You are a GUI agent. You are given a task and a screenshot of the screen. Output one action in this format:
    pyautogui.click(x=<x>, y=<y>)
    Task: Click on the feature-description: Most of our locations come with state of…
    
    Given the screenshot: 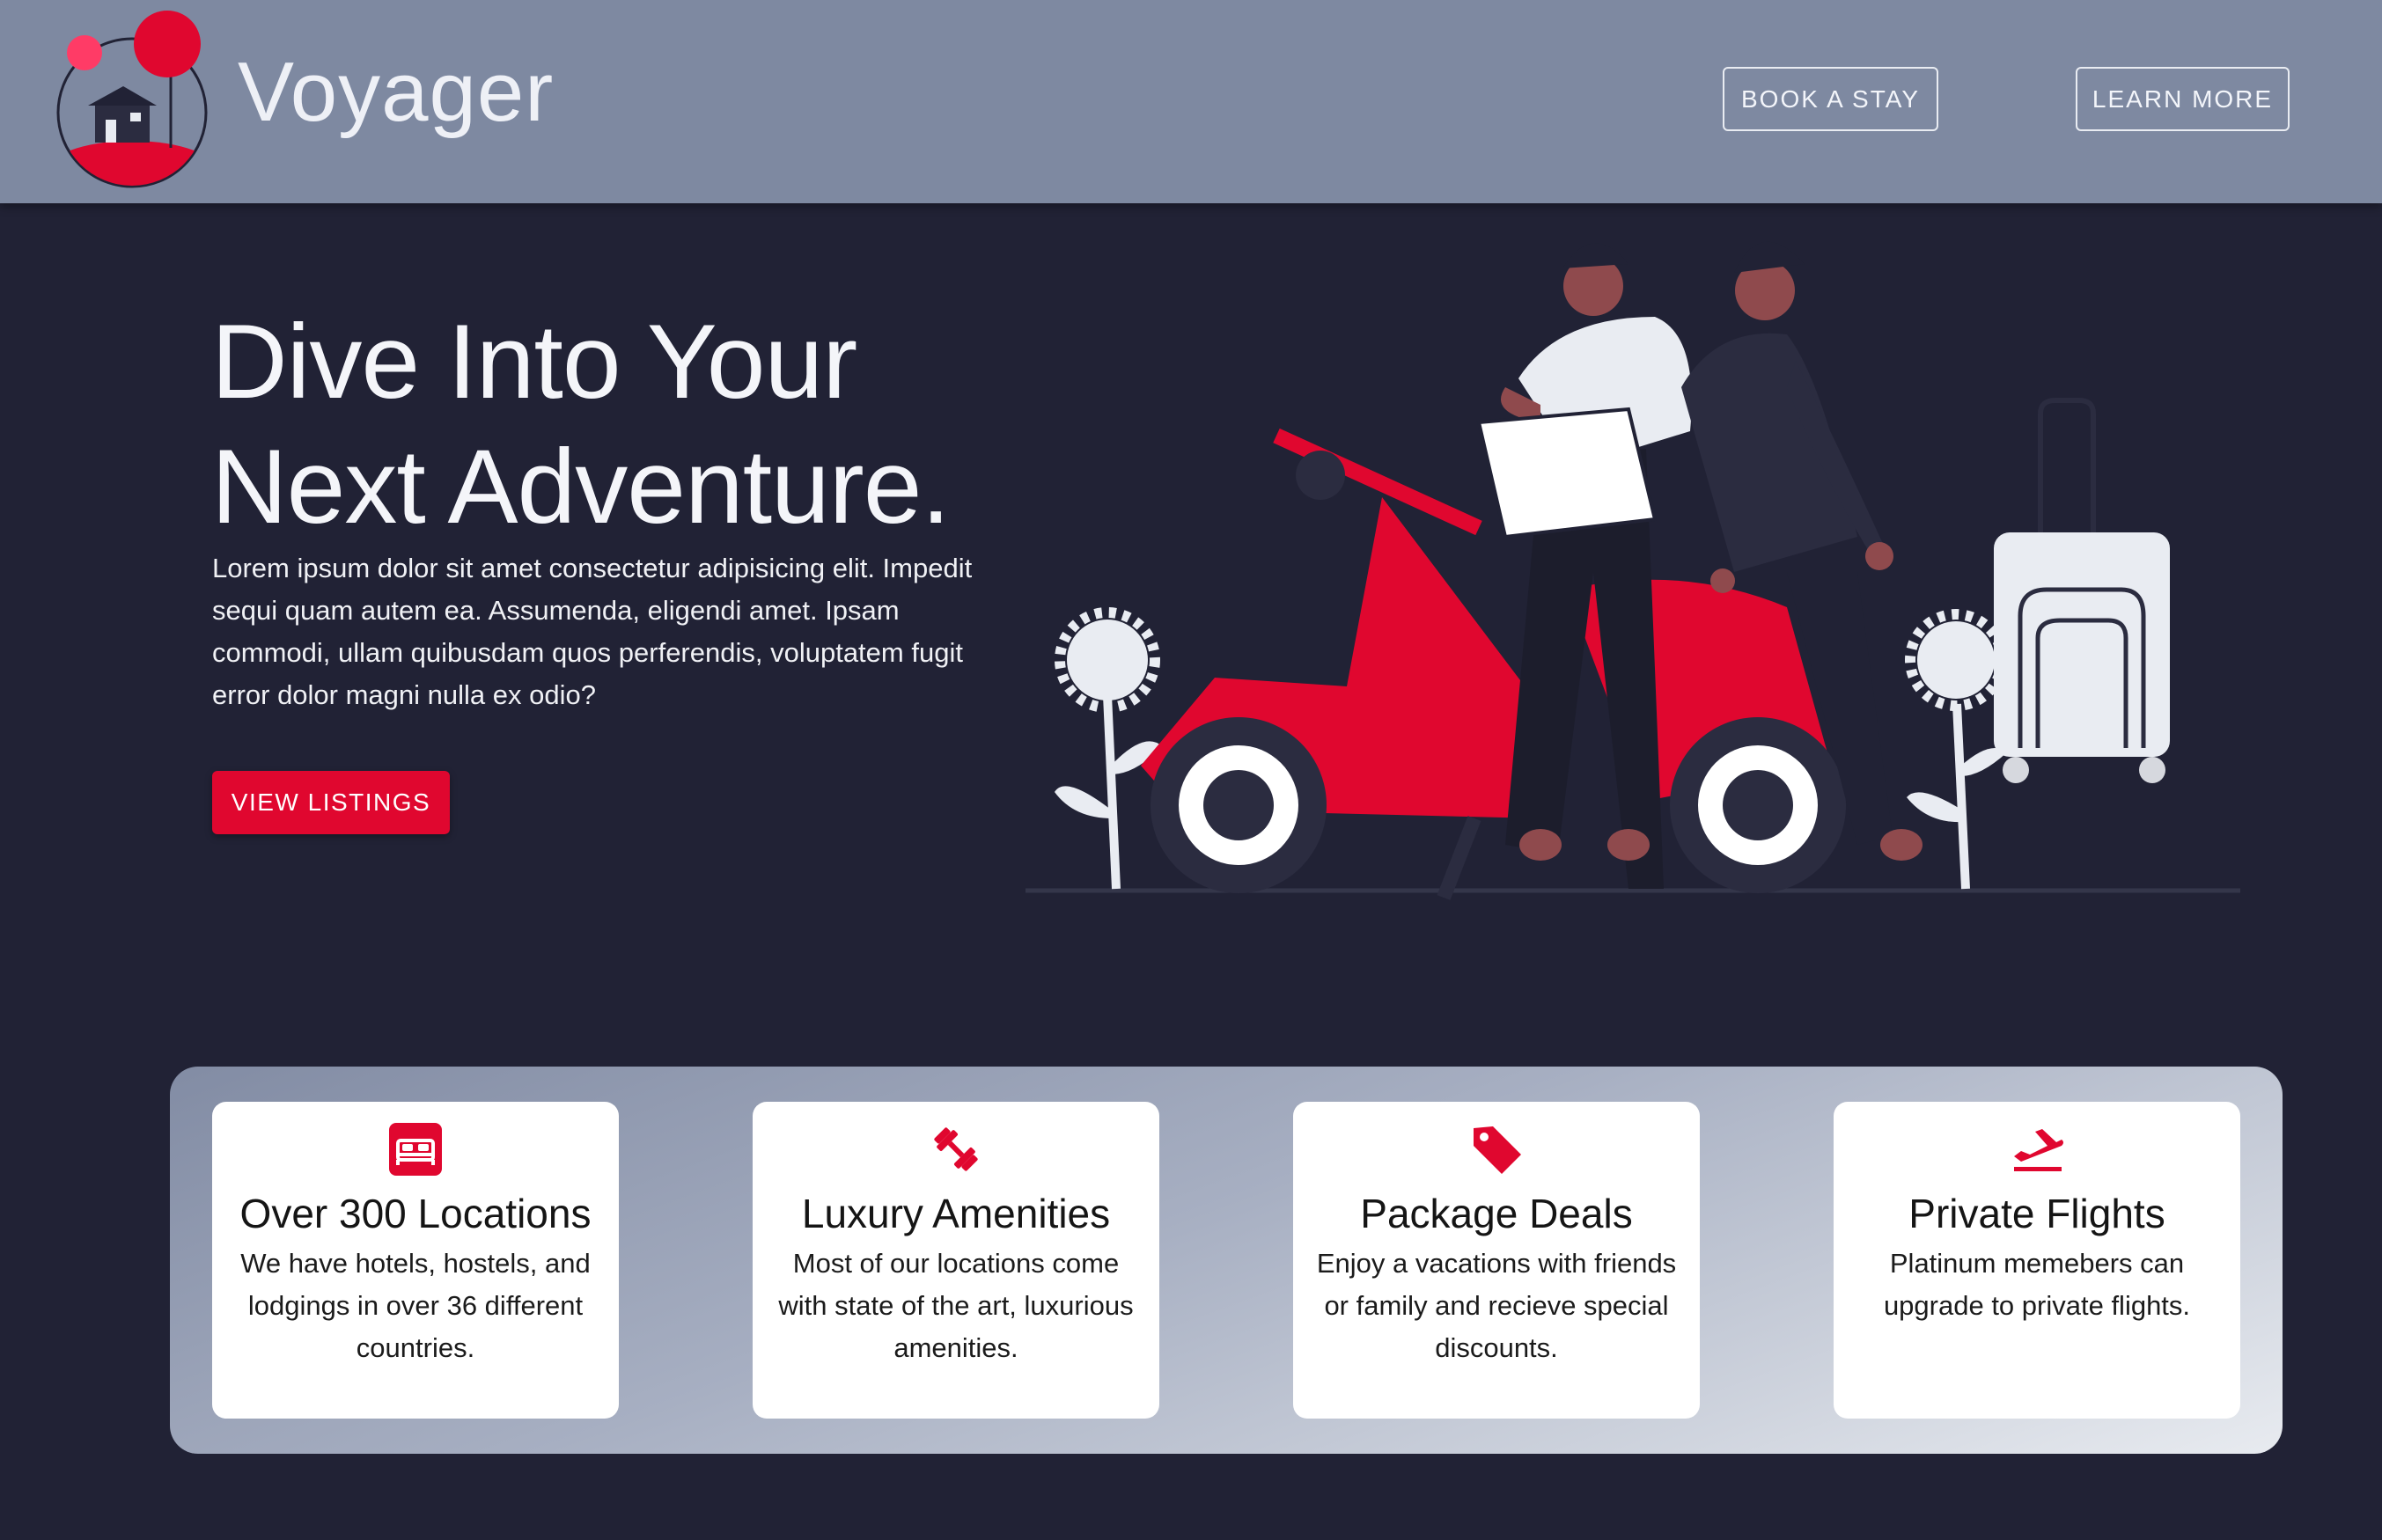 What is the action you would take?
    pyautogui.click(x=956, y=1306)
    